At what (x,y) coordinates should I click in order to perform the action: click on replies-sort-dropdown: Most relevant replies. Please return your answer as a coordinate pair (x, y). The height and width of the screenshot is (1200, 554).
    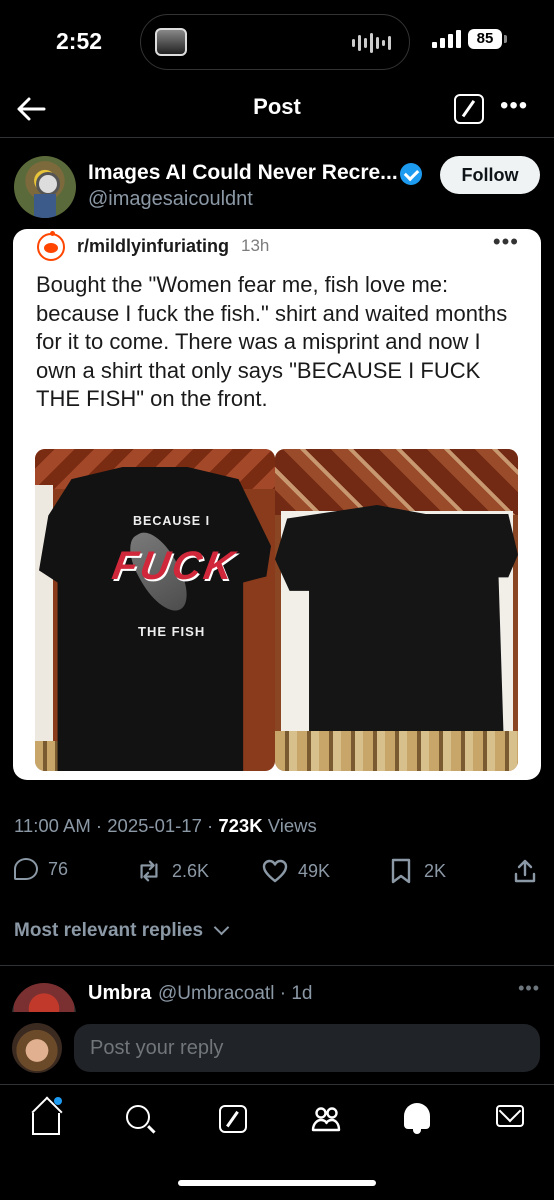
    Looking at the image, I should click on (108, 931).